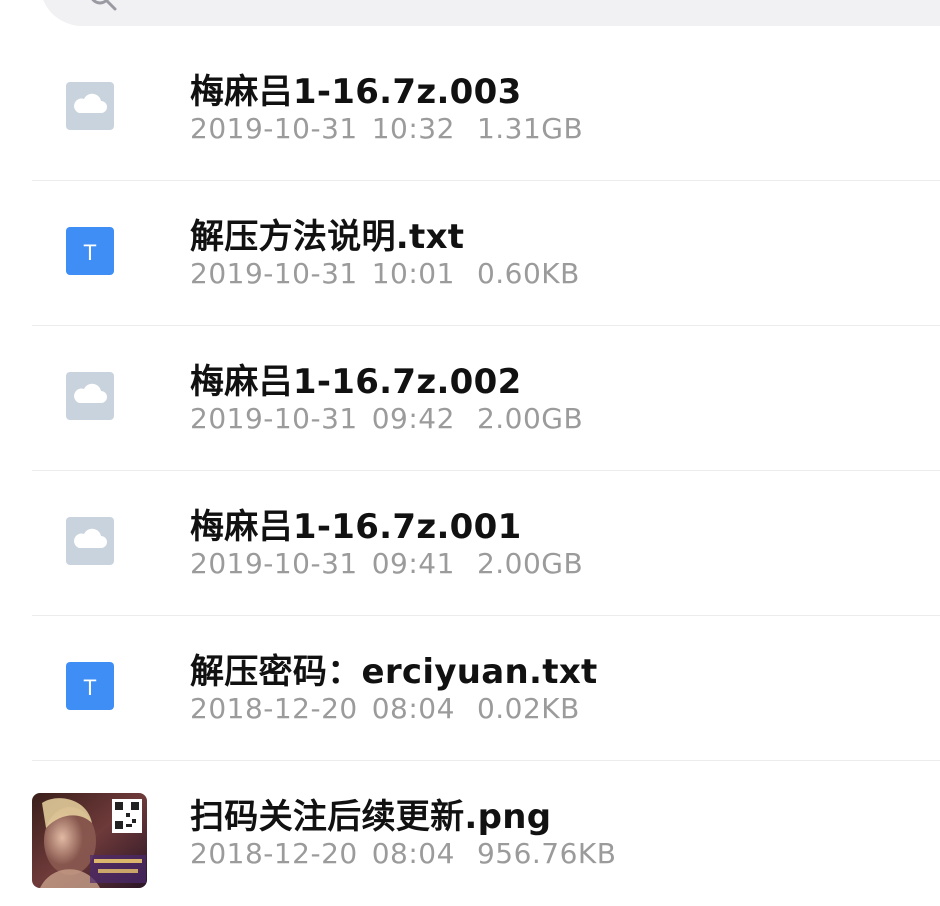 Image resolution: width=940 pixels, height=906 pixels. Describe the element at coordinates (528, 273) in the screenshot. I see `file-size: 0.60KB` at that location.